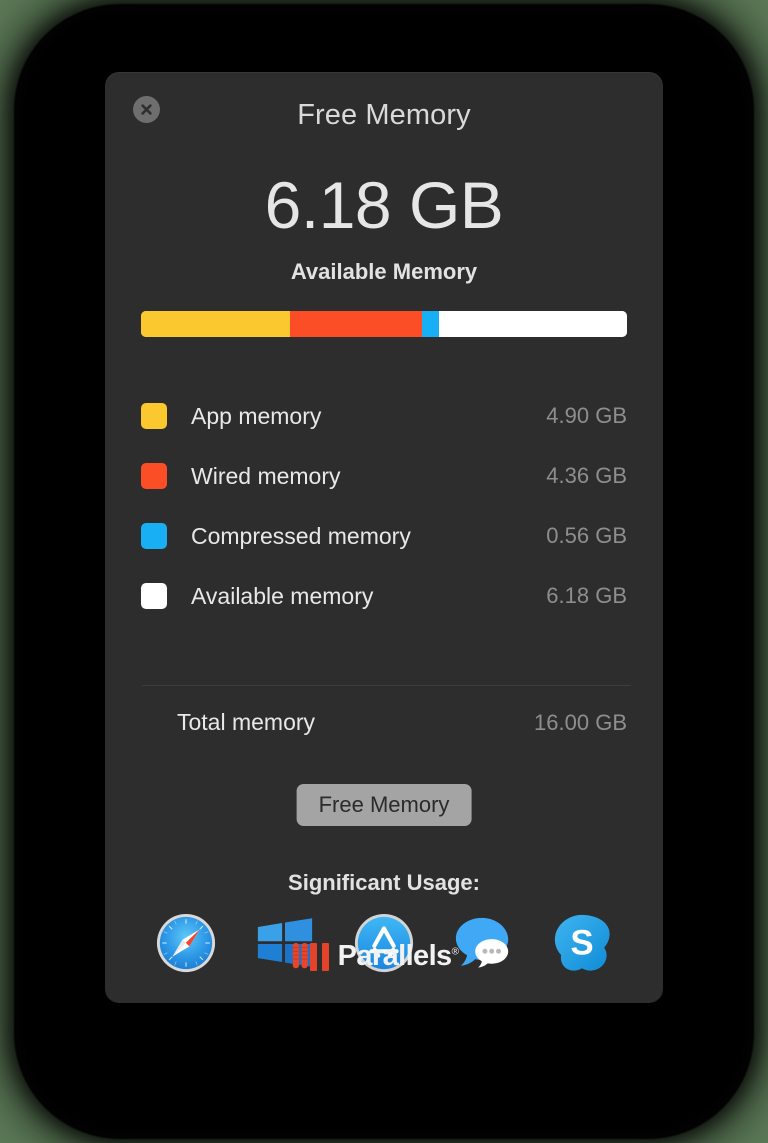  What do you see at coordinates (384, 596) in the screenshot?
I see `legend-row-available-memory: Available memory 6.18 GB` at bounding box center [384, 596].